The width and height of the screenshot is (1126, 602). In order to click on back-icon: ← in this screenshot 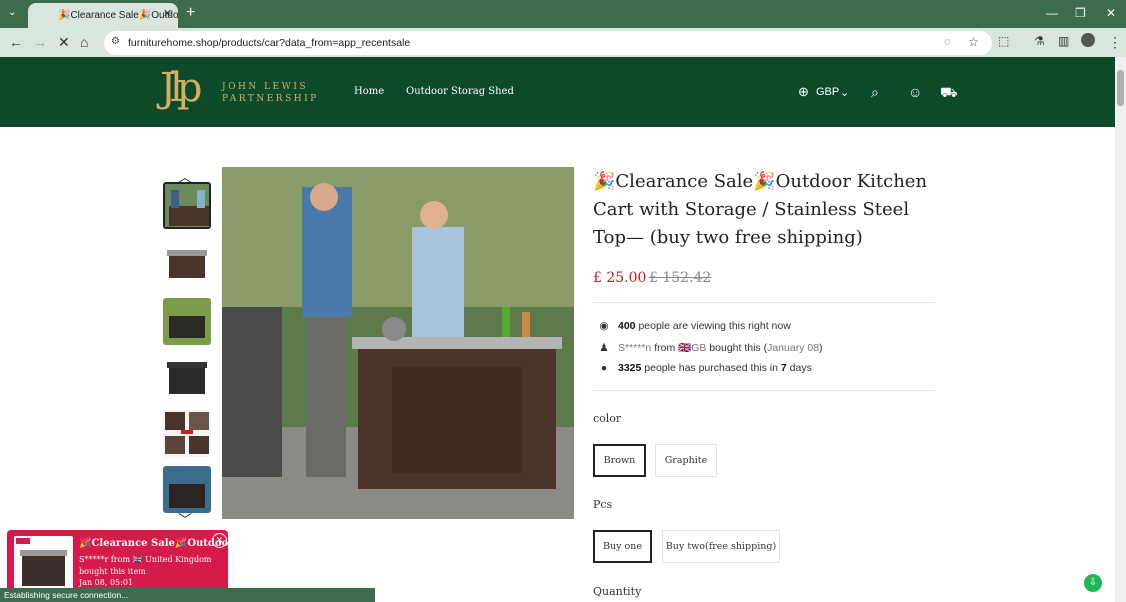, I will do `click(16, 42)`.